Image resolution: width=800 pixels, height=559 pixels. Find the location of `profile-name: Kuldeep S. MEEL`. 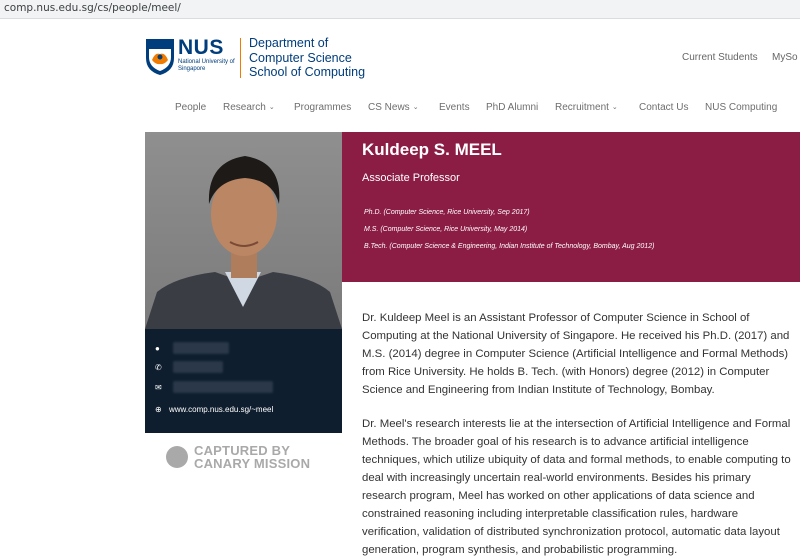

profile-name: Kuldeep S. MEEL is located at coordinates (432, 149).